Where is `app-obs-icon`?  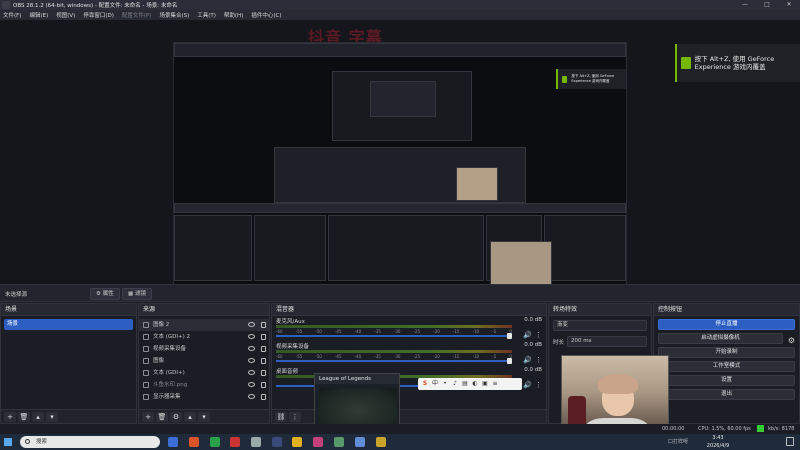 app-obs-icon is located at coordinates (235, 442).